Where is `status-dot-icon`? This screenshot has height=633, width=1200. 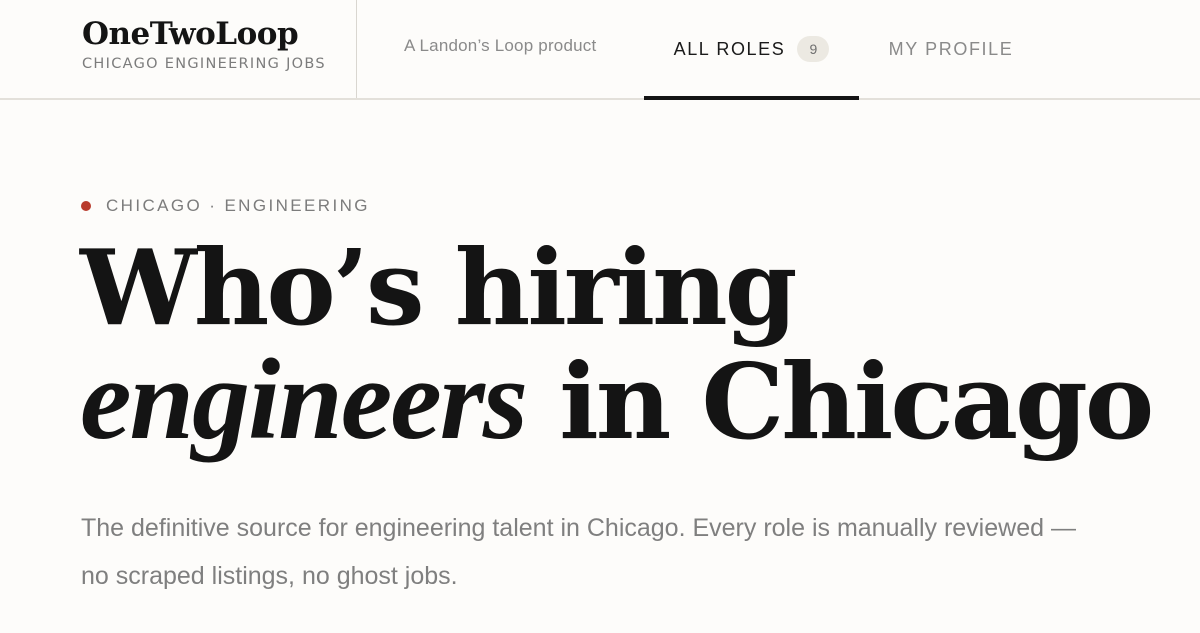
status-dot-icon is located at coordinates (86, 206).